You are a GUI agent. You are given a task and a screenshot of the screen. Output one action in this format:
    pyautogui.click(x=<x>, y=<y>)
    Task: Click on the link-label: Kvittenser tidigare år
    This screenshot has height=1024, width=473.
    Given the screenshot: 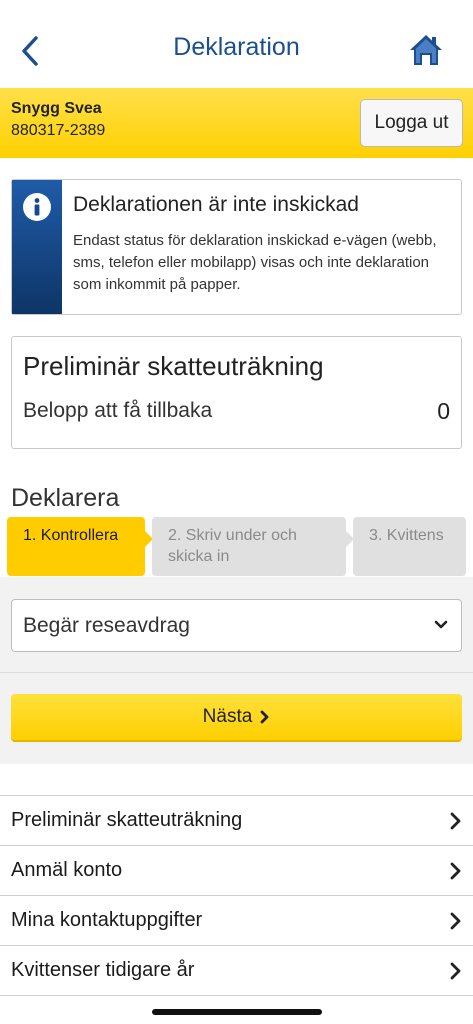 What is the action you would take?
    pyautogui.click(x=103, y=970)
    